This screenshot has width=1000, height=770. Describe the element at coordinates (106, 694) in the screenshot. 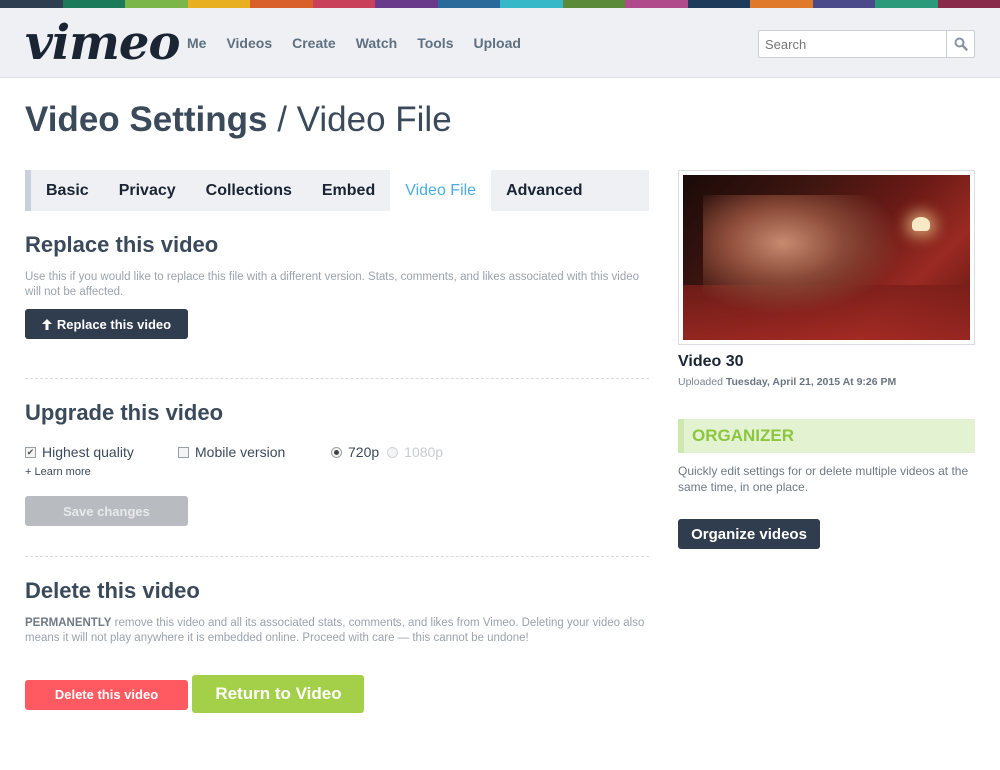

I see `delete-video-button: Delete this video` at that location.